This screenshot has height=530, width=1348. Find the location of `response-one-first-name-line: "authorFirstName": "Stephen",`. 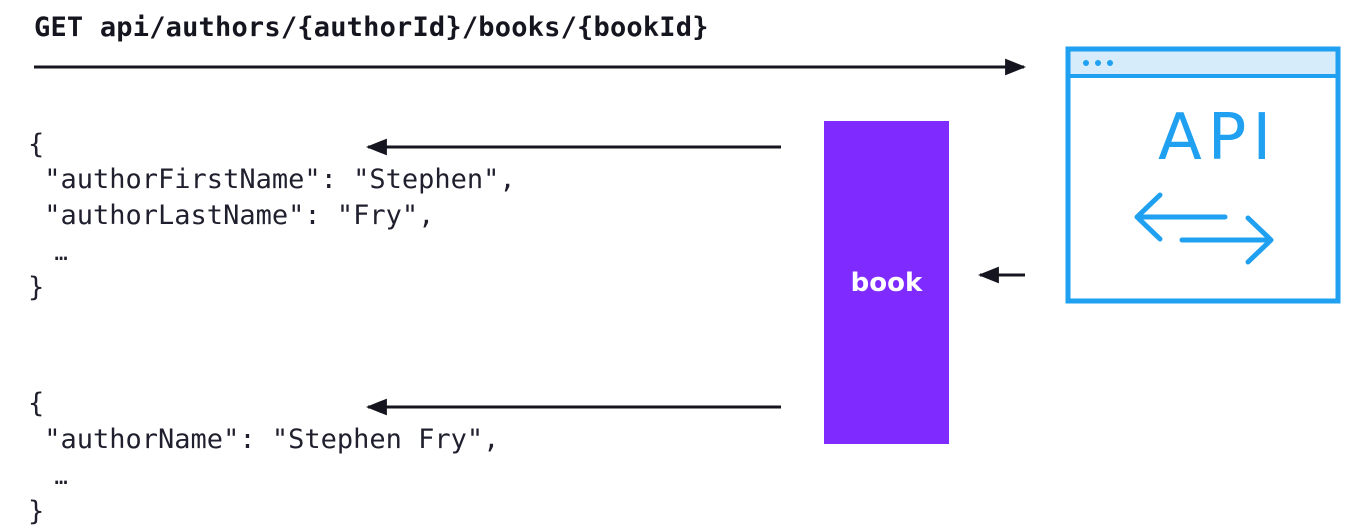

response-one-first-name-line: "authorFirstName": "Stephen", is located at coordinates (272, 179).